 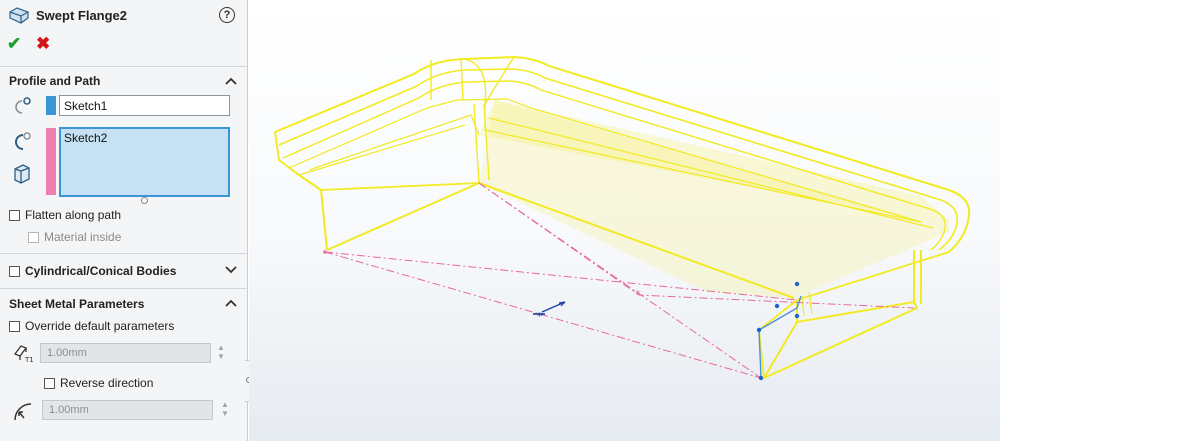 What do you see at coordinates (23, 353) in the screenshot?
I see `thickness-icon: T1` at bounding box center [23, 353].